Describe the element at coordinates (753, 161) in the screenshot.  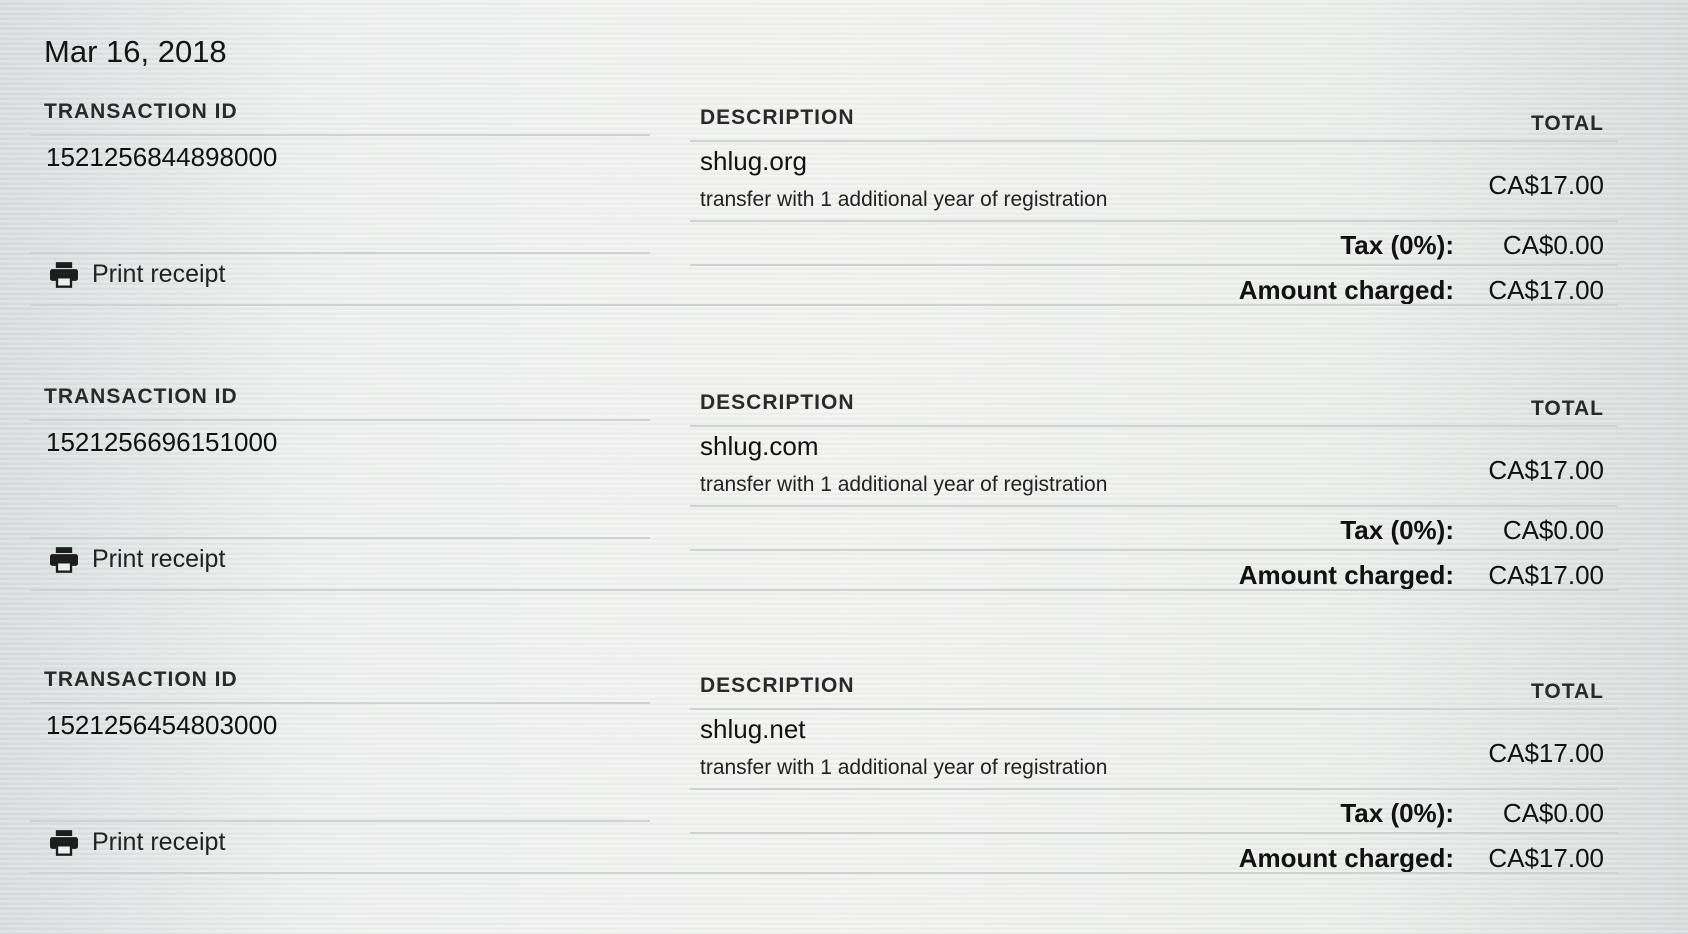
I see `domain-name: shlug.org` at that location.